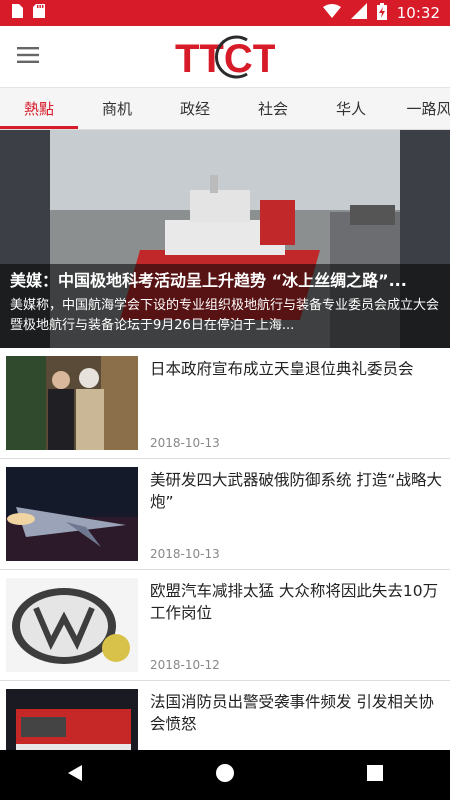 Image resolution: width=450 pixels, height=800 pixels. I want to click on system-nav-bar, so click(225, 775).